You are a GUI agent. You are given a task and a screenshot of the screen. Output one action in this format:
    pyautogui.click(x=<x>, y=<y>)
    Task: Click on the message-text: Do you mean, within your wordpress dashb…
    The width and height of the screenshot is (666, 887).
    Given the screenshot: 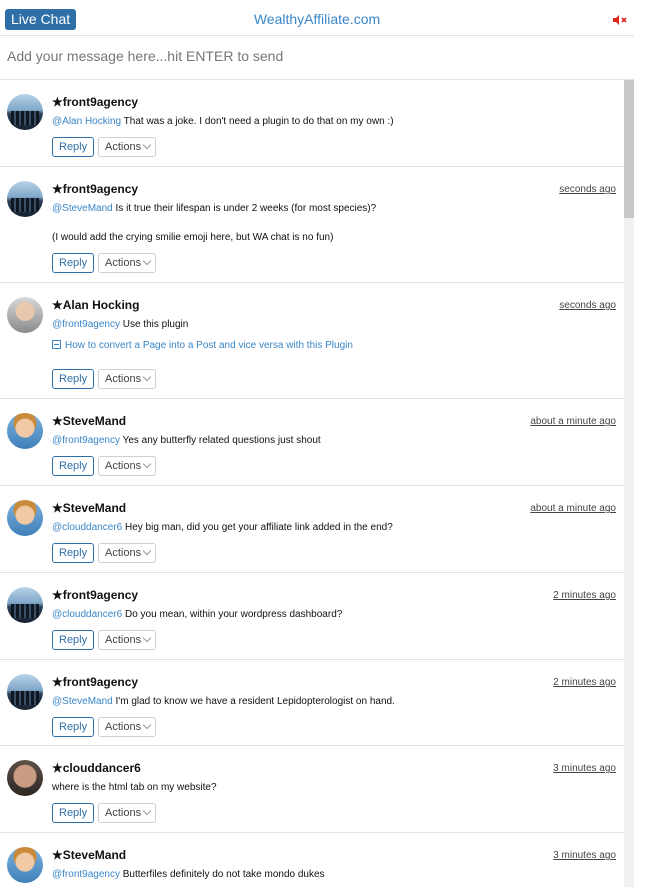 What is the action you would take?
    pyautogui.click(x=232, y=614)
    